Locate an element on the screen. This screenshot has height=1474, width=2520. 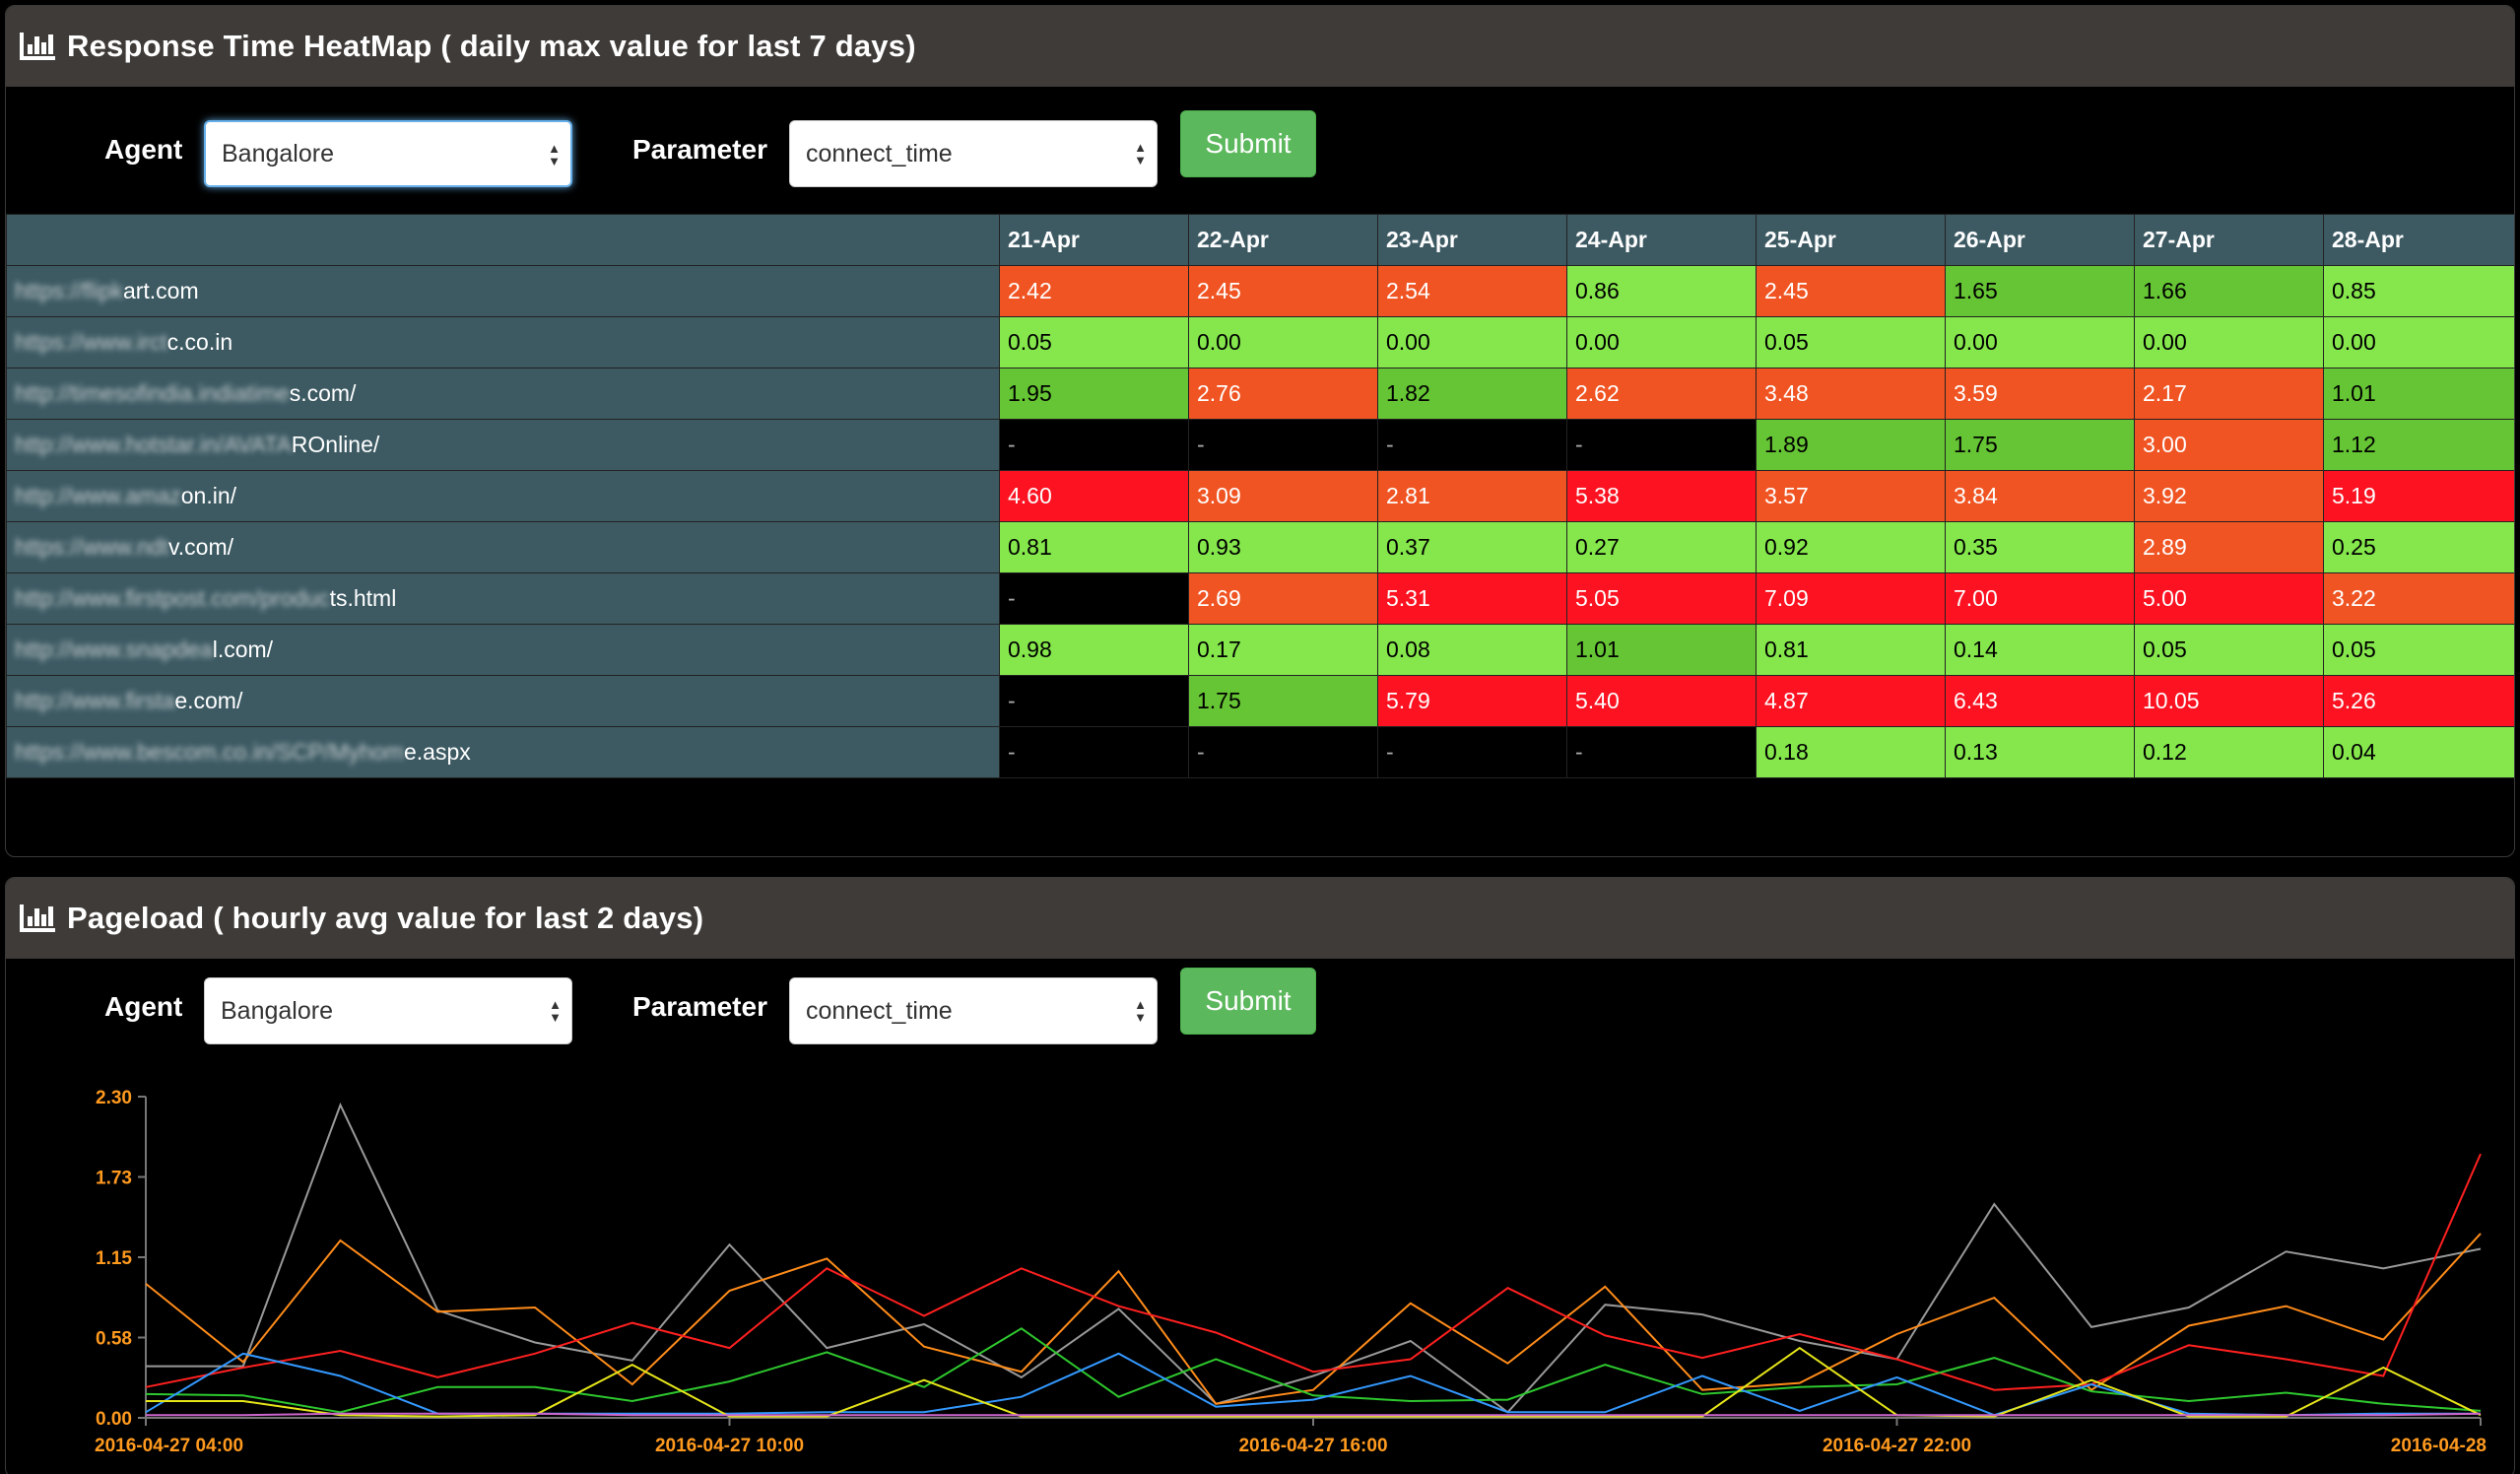
url-visible-part: art.com is located at coordinates (160, 290).